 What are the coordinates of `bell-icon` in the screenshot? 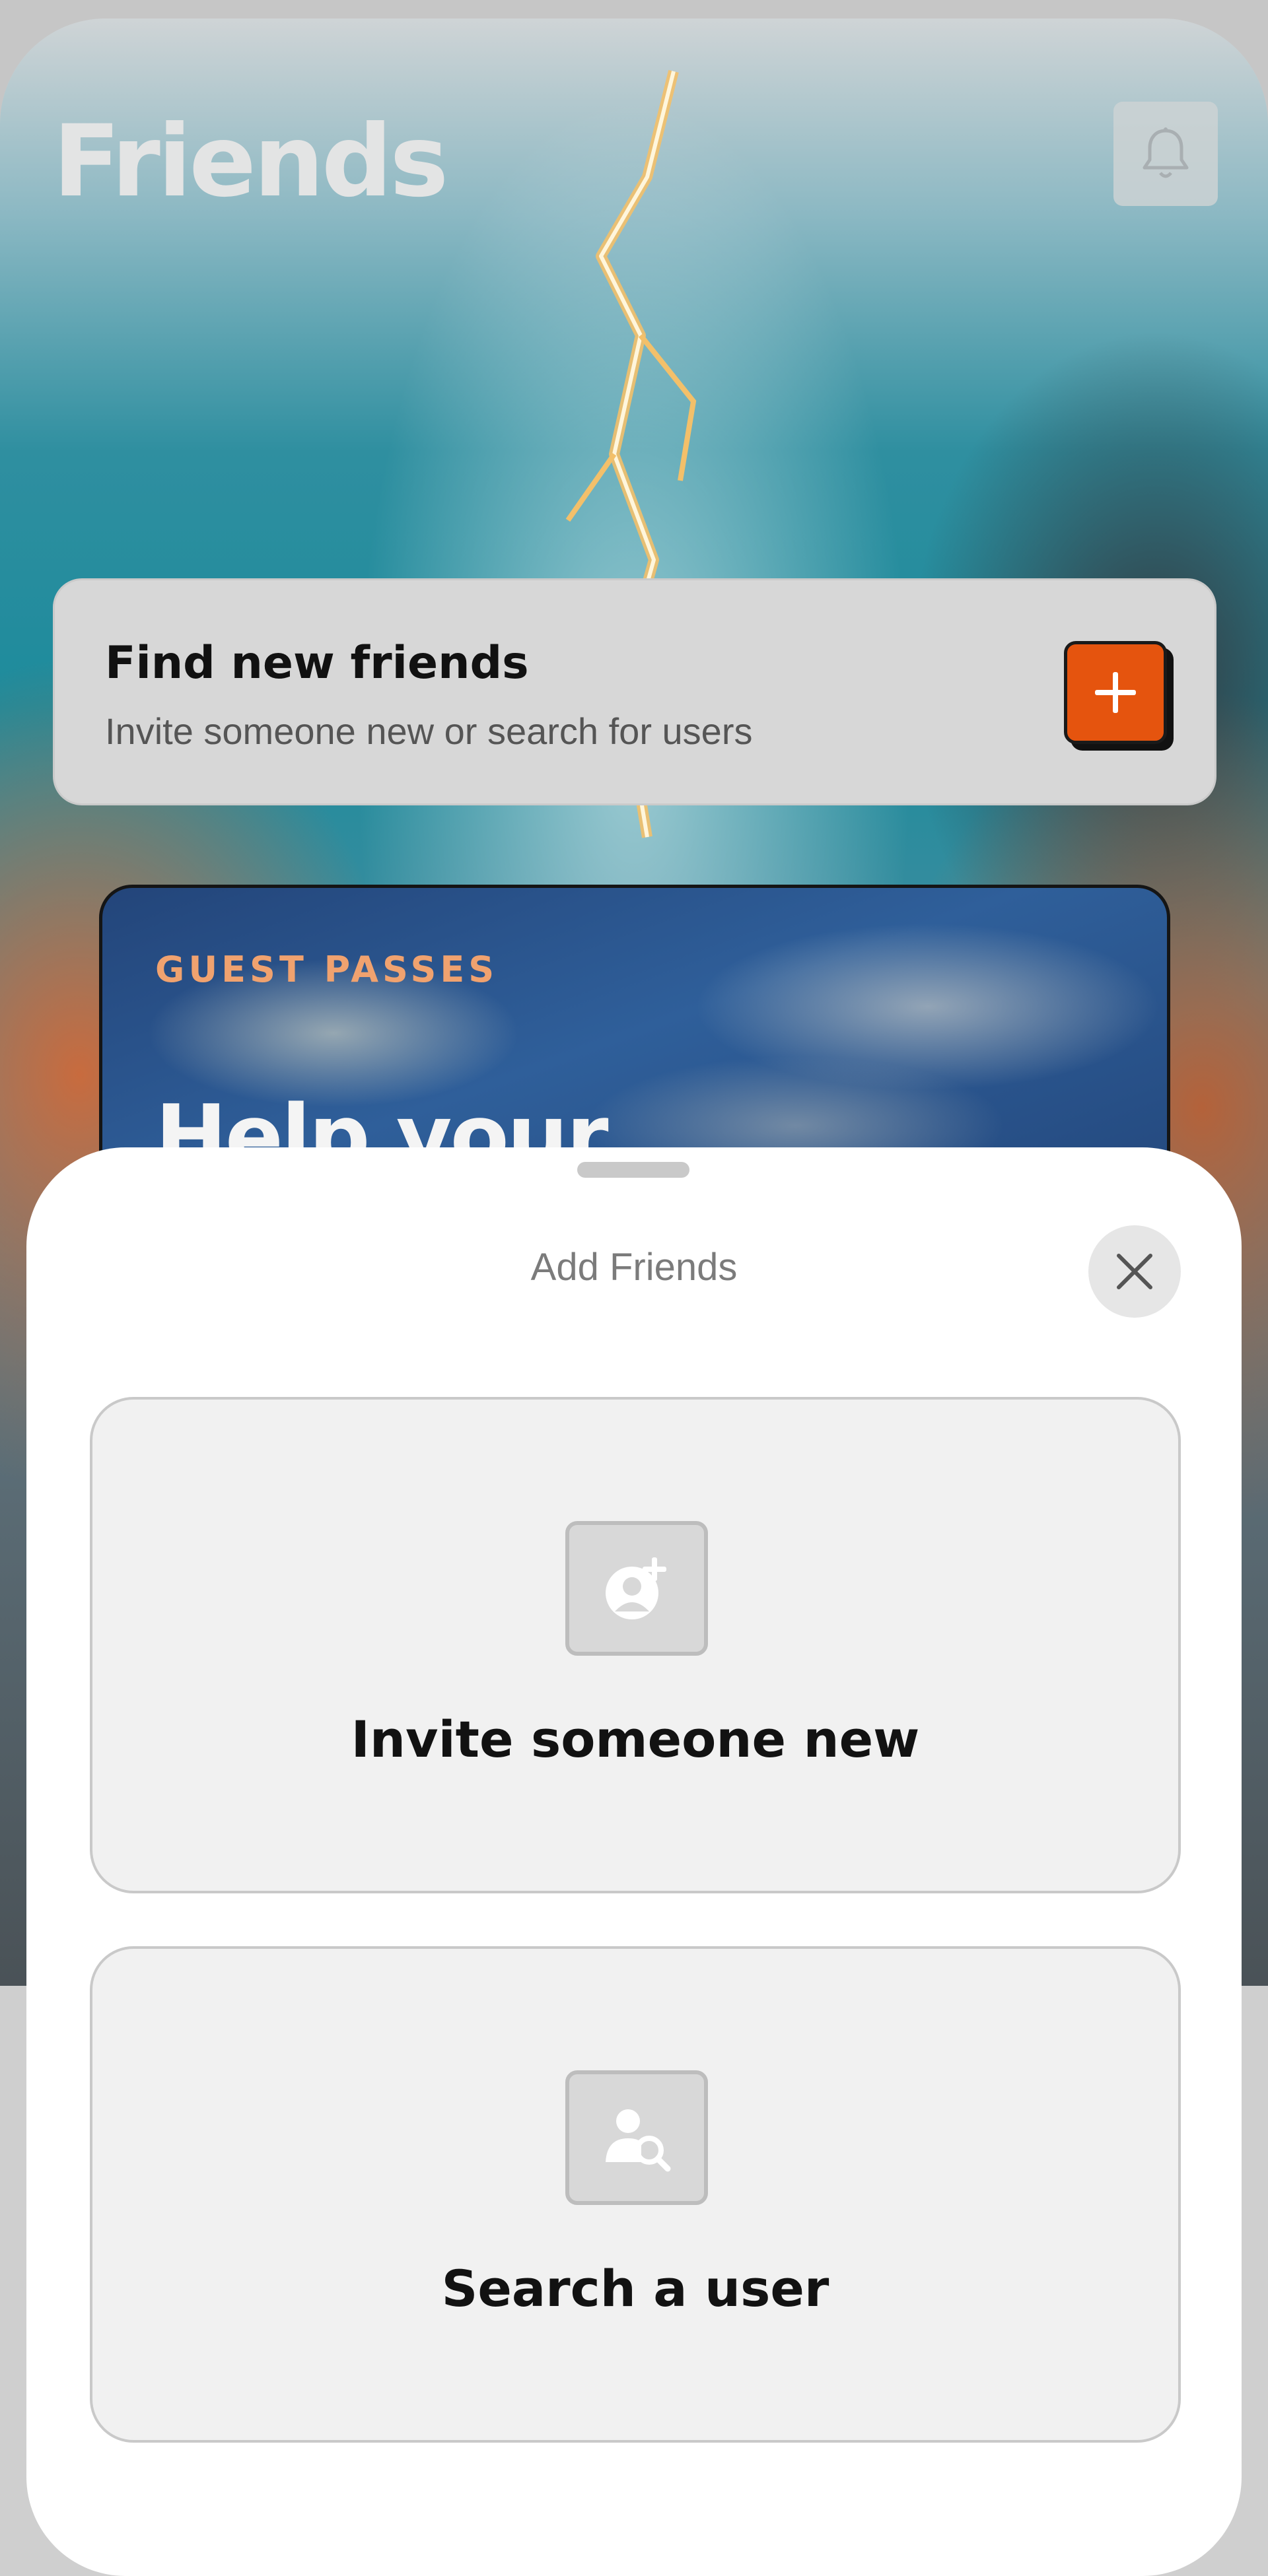 It's located at (1166, 152).